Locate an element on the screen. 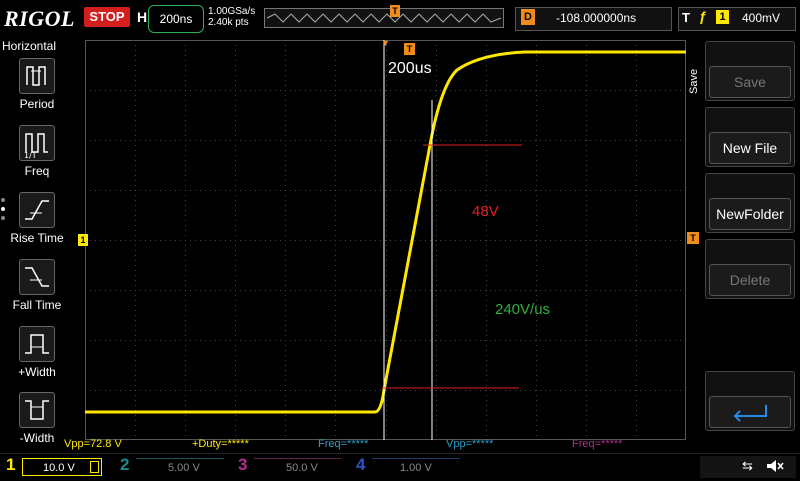 This screenshot has height=481, width=800. period-label: Period is located at coordinates (37, 104).